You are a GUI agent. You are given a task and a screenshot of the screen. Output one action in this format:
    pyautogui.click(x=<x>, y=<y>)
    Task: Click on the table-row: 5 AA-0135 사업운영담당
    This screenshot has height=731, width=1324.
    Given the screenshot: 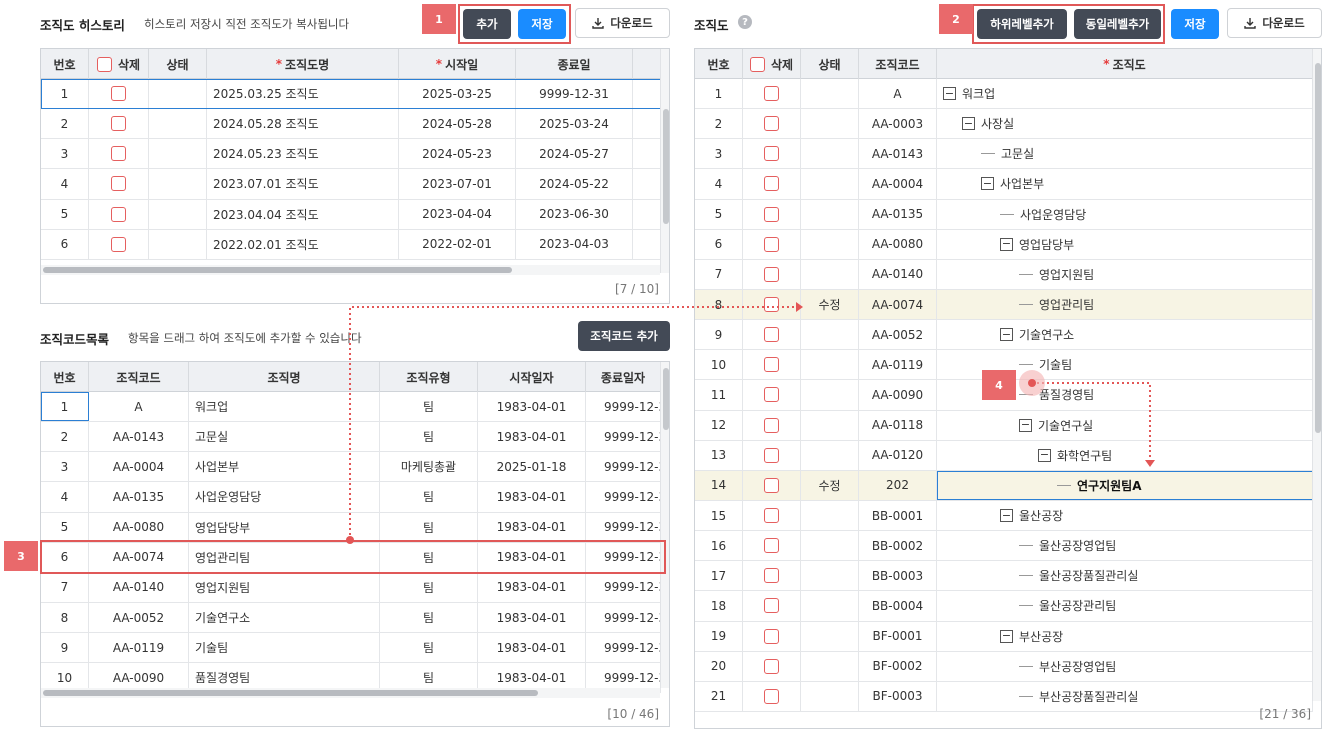 What is the action you would take?
    pyautogui.click(x=1004, y=214)
    